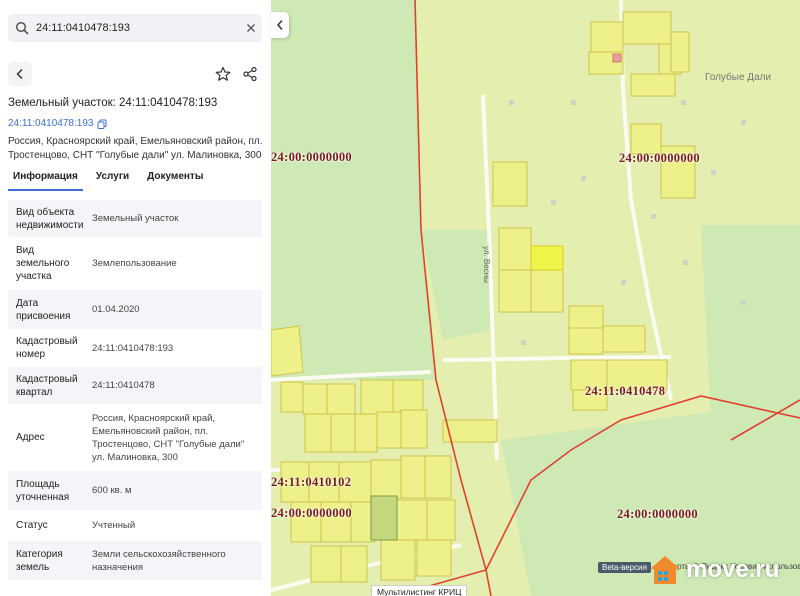 The width and height of the screenshot is (800, 596). I want to click on row-value: Землепользование, so click(134, 263).